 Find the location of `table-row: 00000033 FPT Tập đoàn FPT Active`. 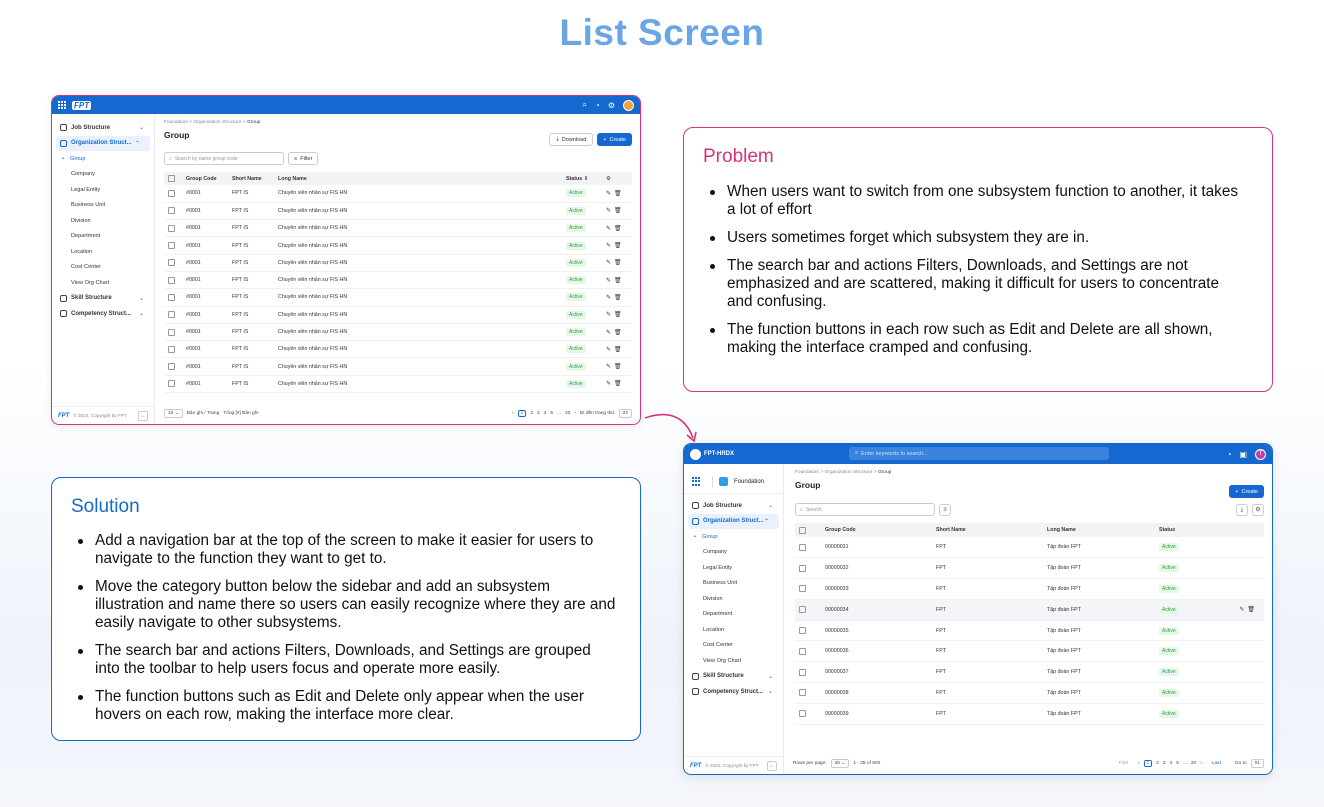

table-row: 00000033 FPT Tập đoàn FPT Active is located at coordinates (1029, 589).